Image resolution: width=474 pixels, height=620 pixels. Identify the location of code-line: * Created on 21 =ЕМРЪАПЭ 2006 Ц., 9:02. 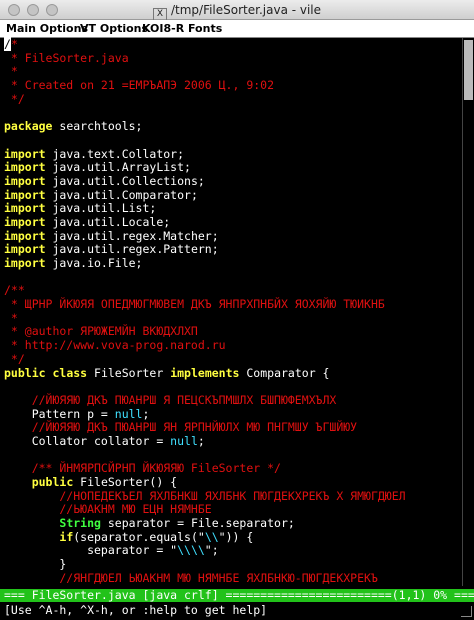
(233, 85).